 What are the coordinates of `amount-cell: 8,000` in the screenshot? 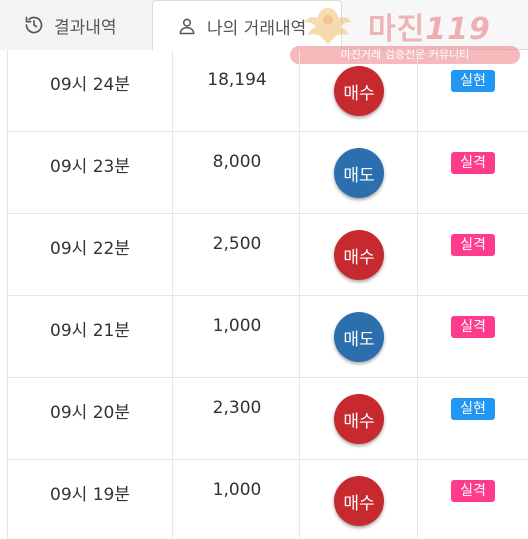 It's located at (235, 172).